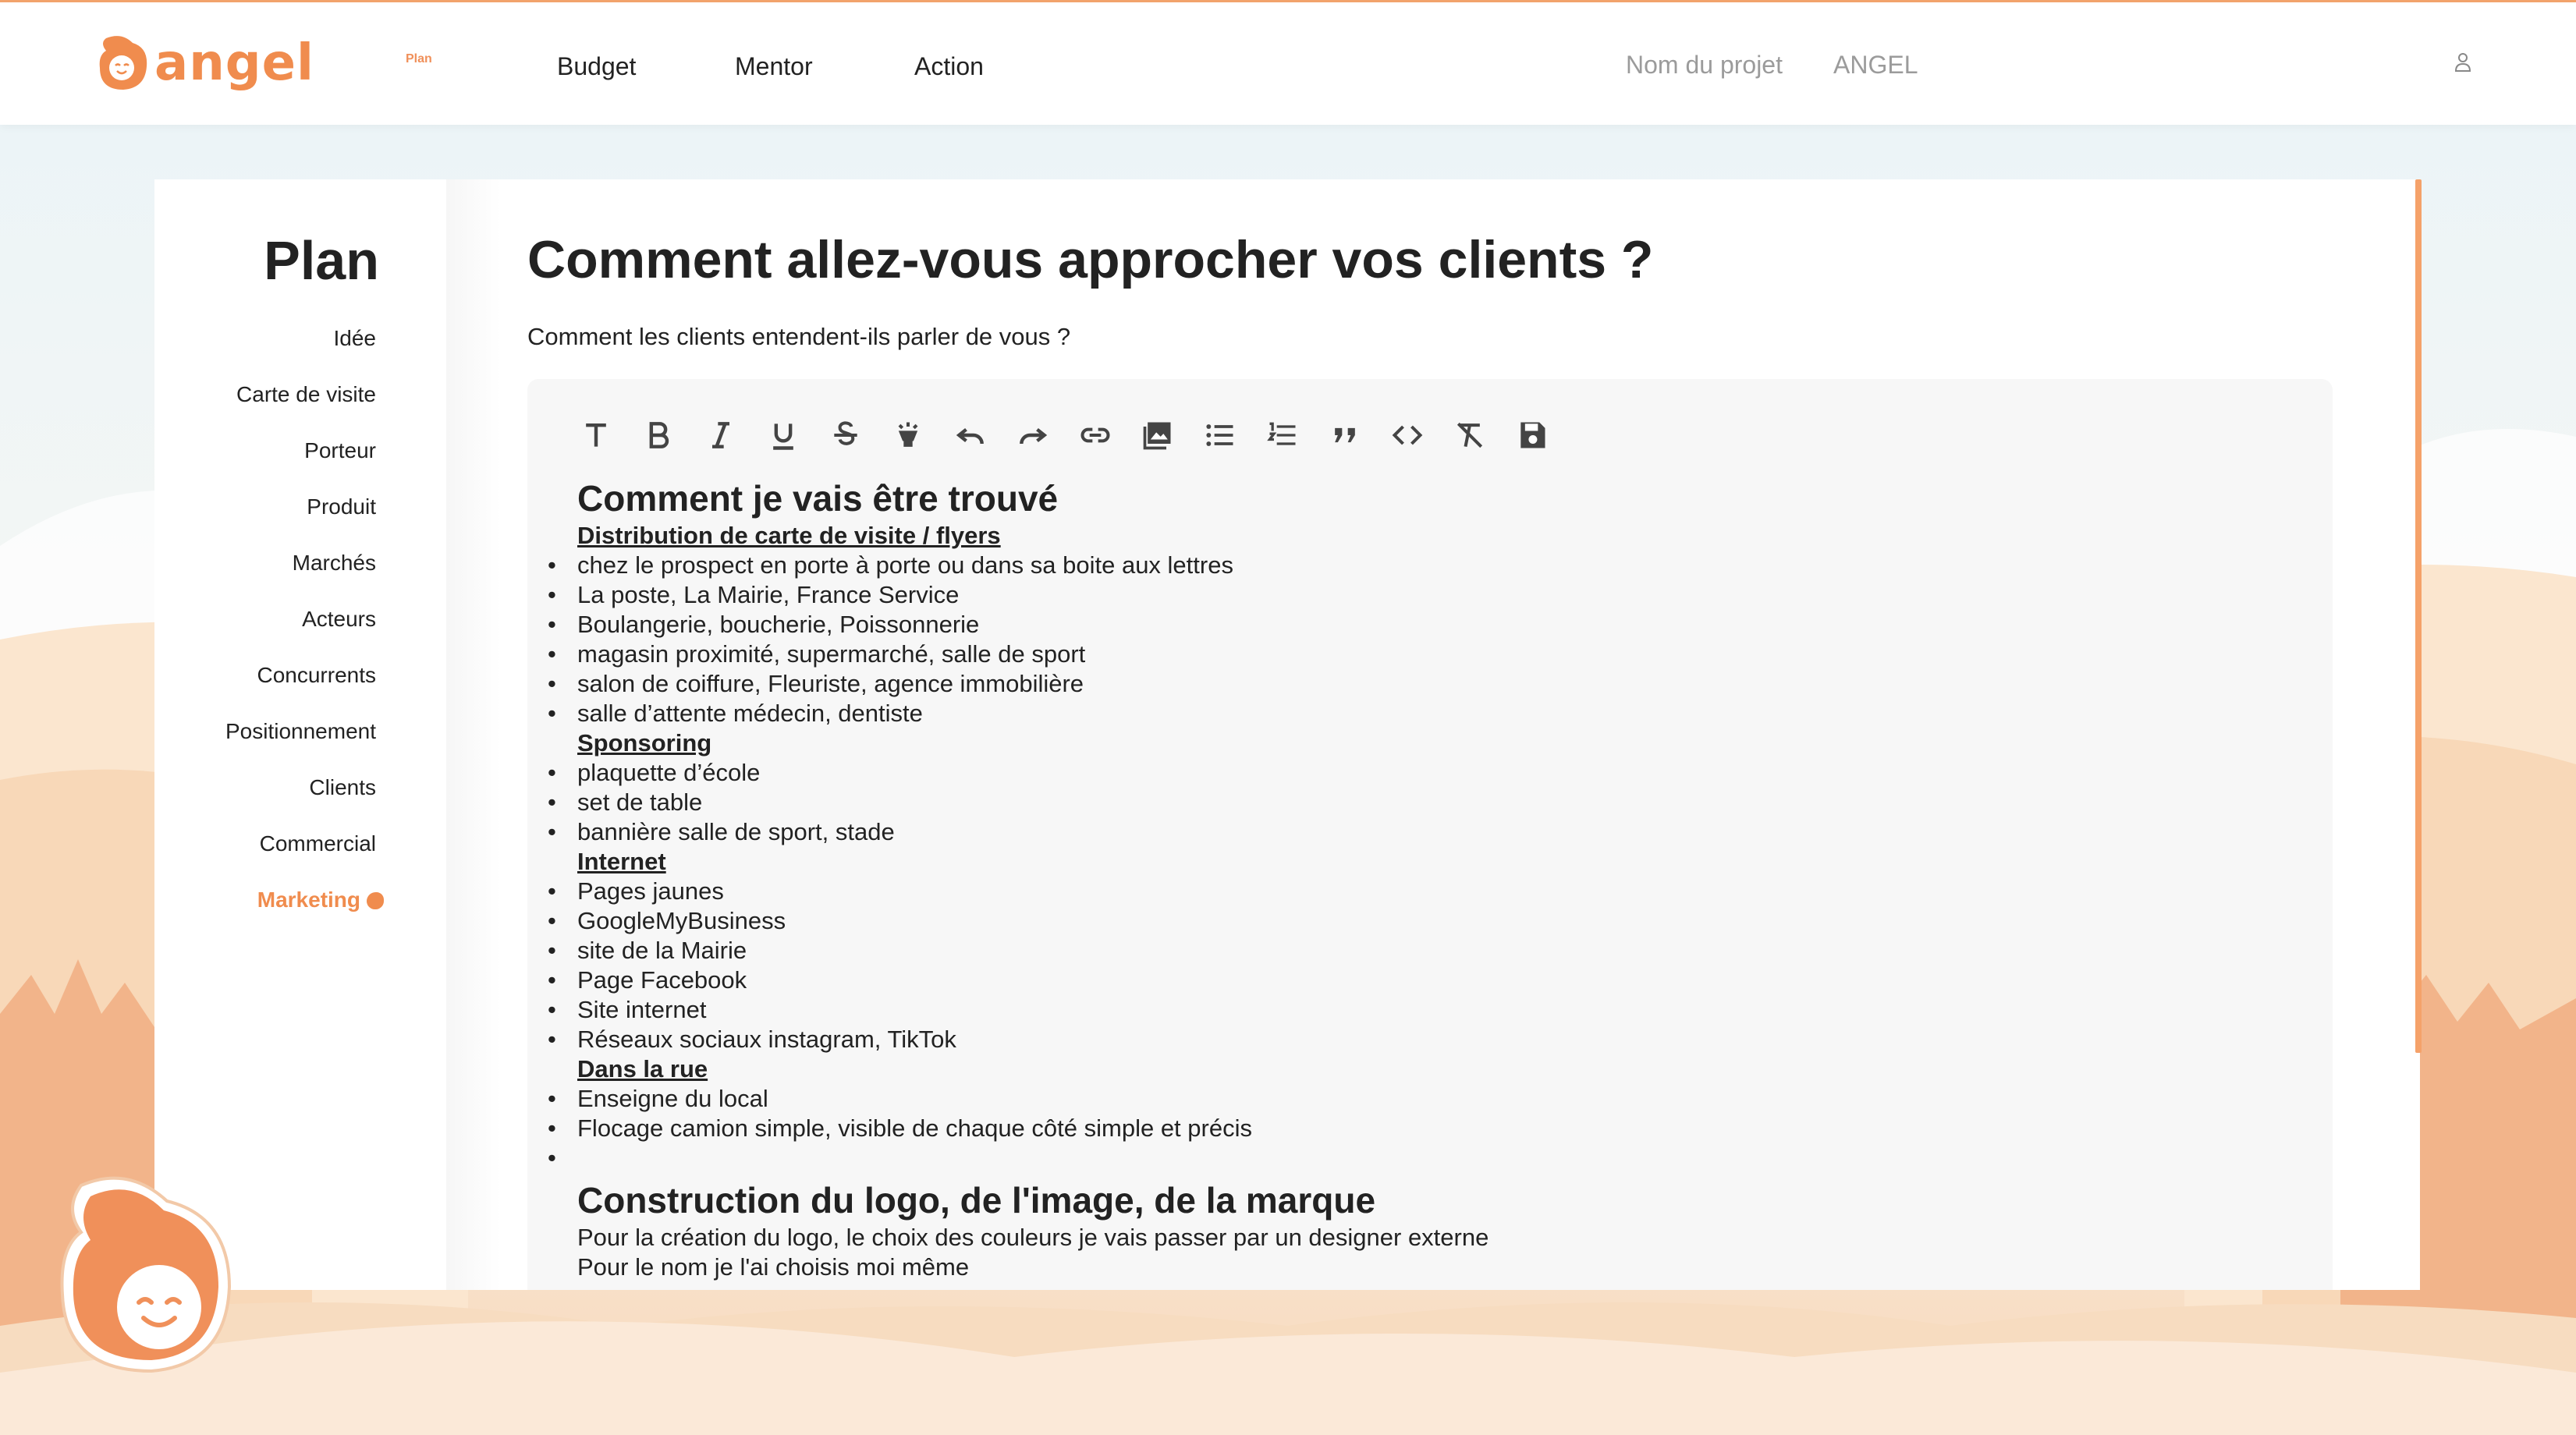 Image resolution: width=2576 pixels, height=1435 pixels. What do you see at coordinates (596, 66) in the screenshot?
I see `nav-budget: Budget` at bounding box center [596, 66].